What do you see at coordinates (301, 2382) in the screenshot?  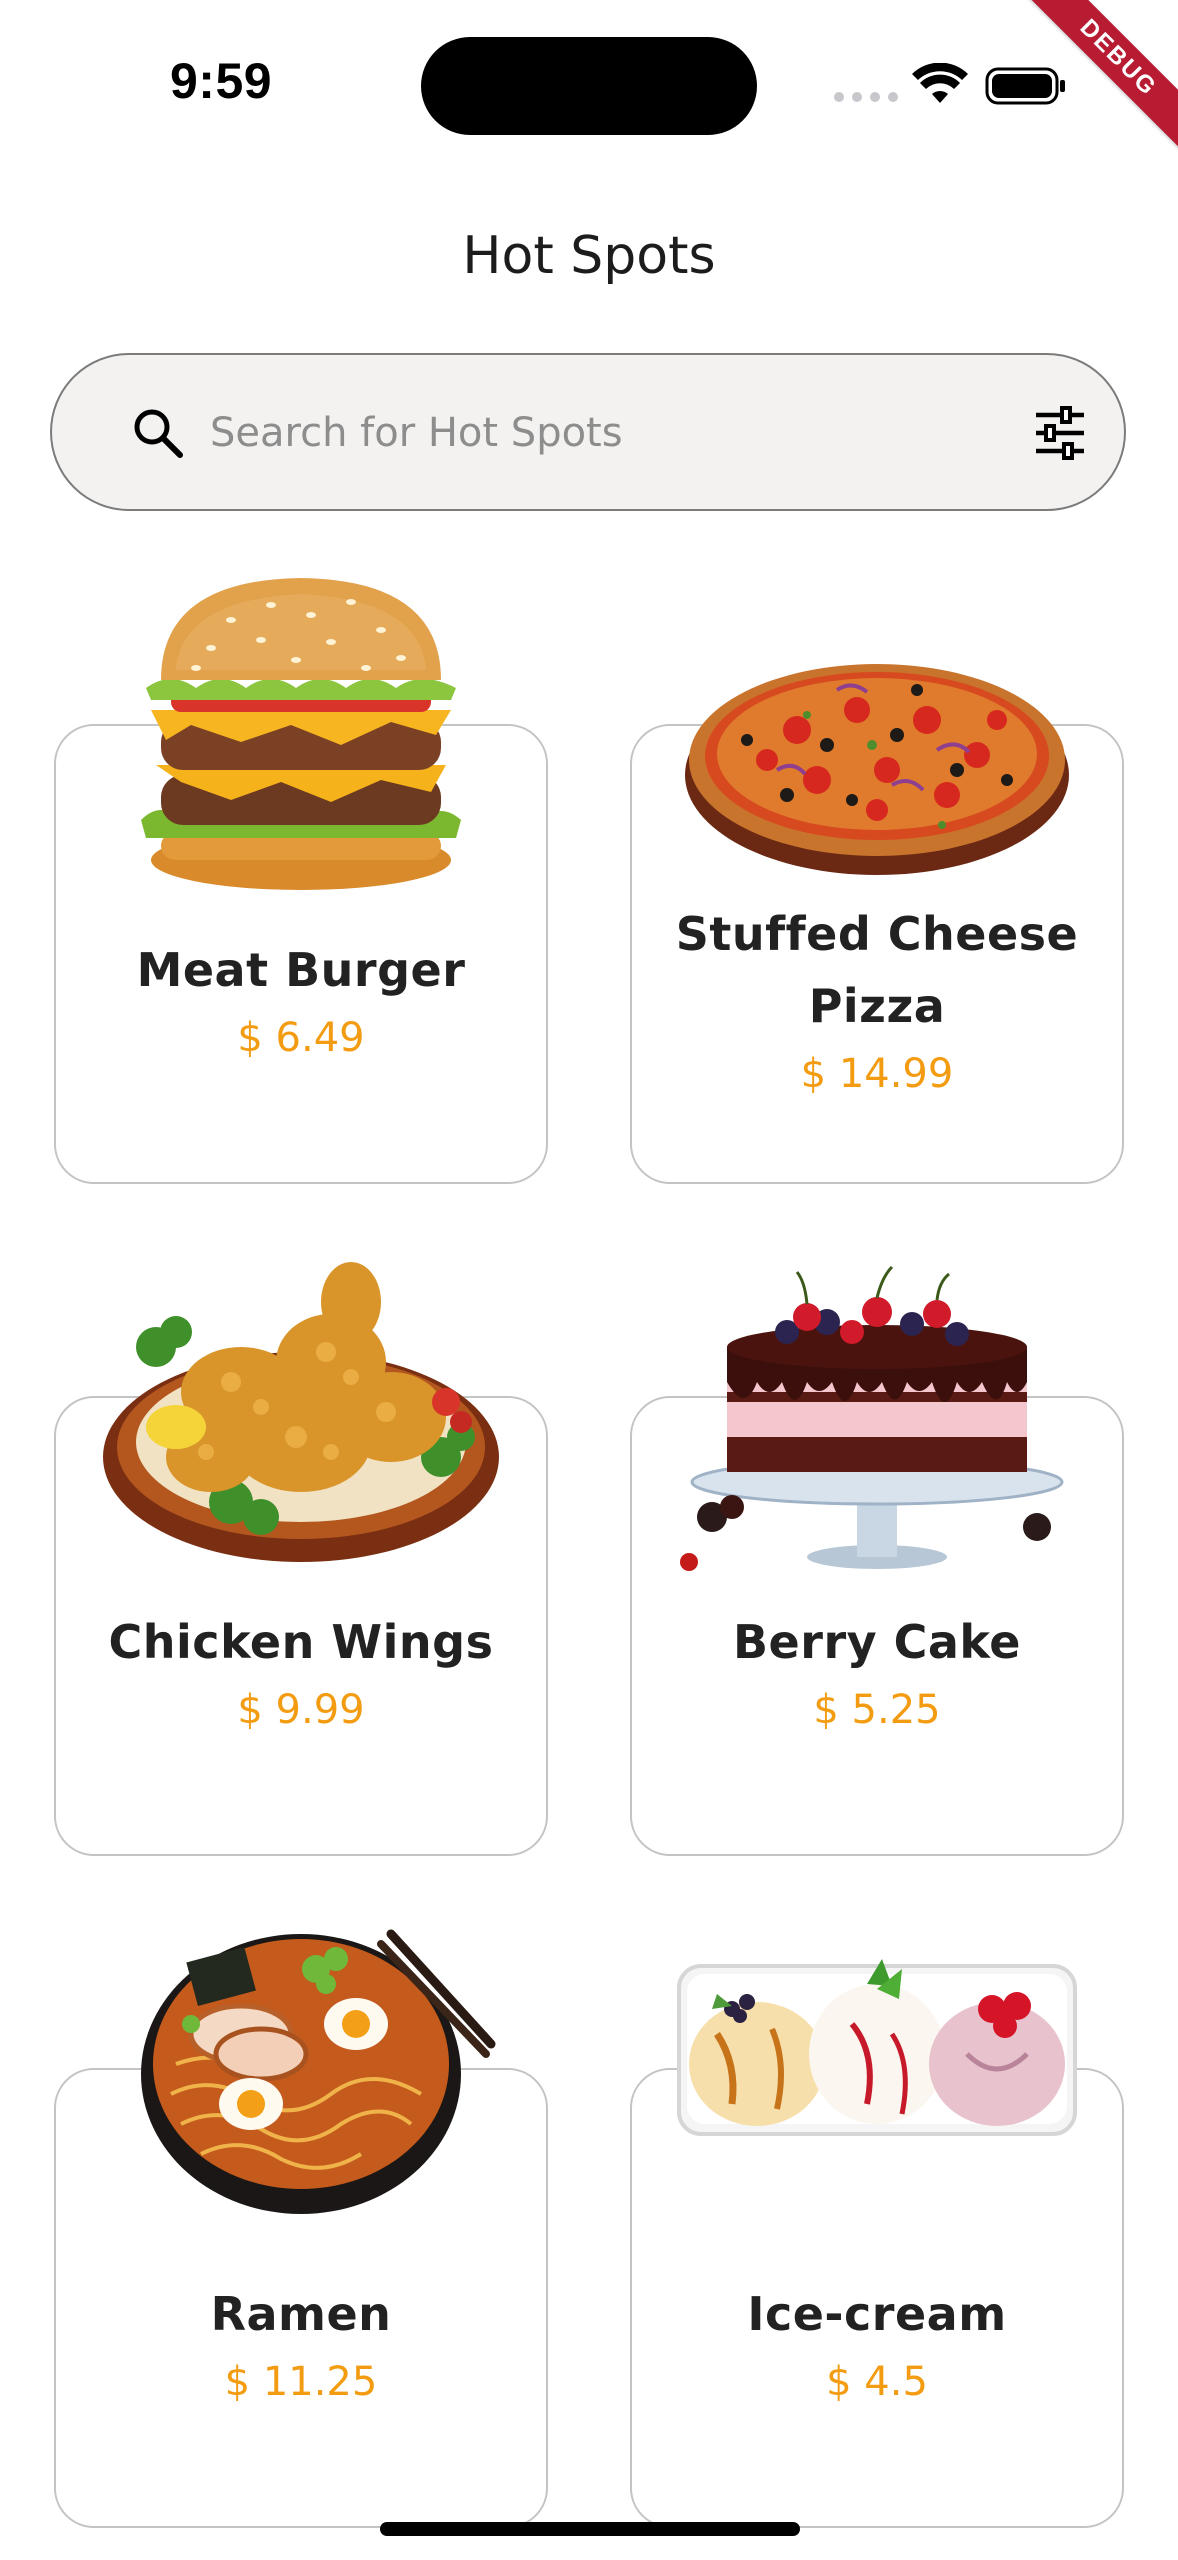 I see `food-price: $ 11.25` at bounding box center [301, 2382].